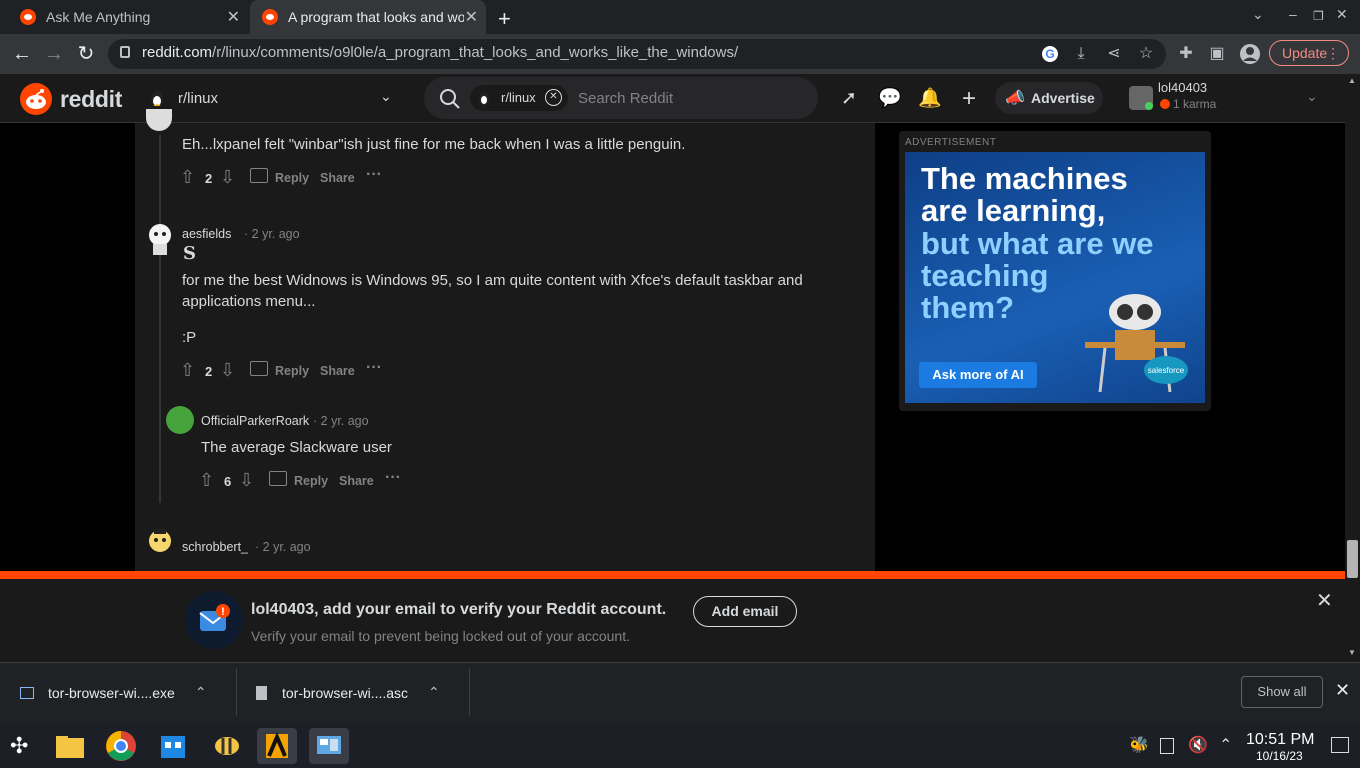  I want to click on karma-icon, so click(1165, 104).